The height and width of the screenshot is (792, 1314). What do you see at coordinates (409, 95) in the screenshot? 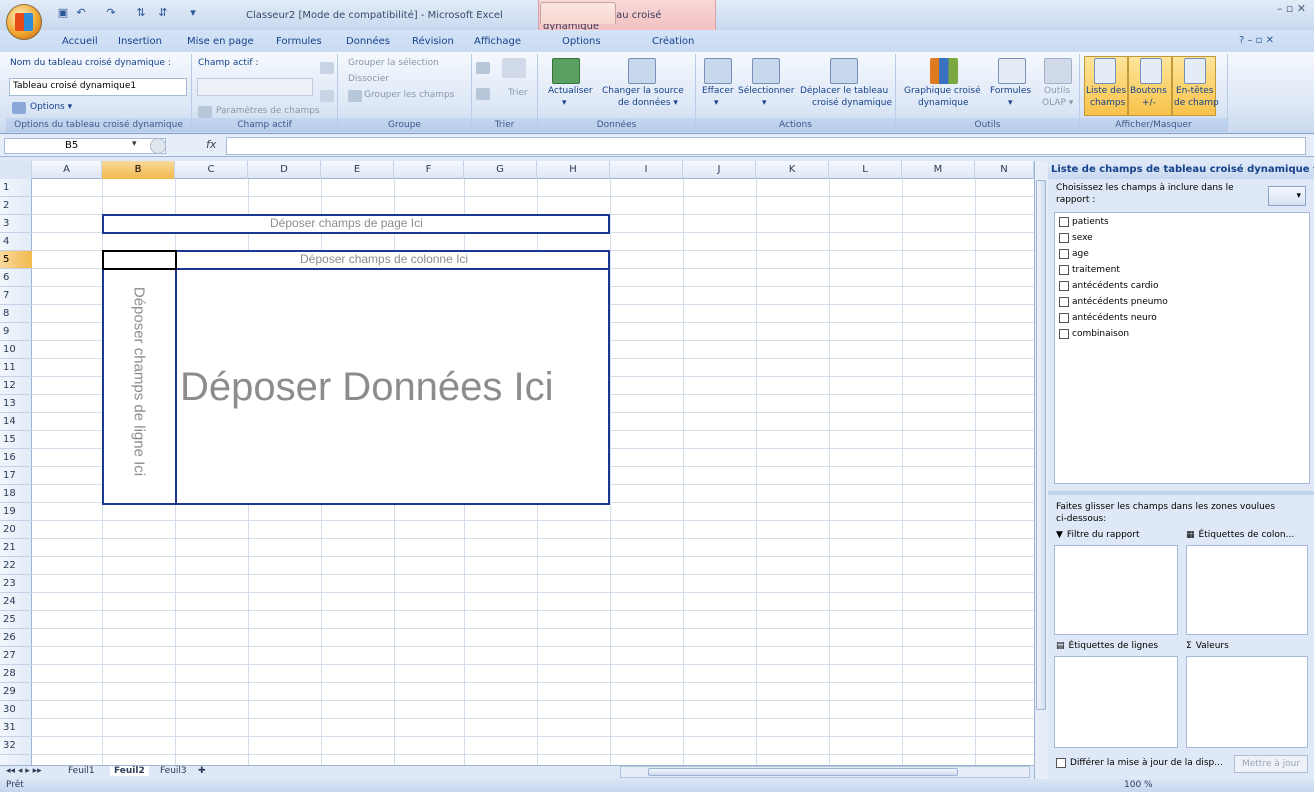
I see `group-fields-button: Grouper les champs` at bounding box center [409, 95].